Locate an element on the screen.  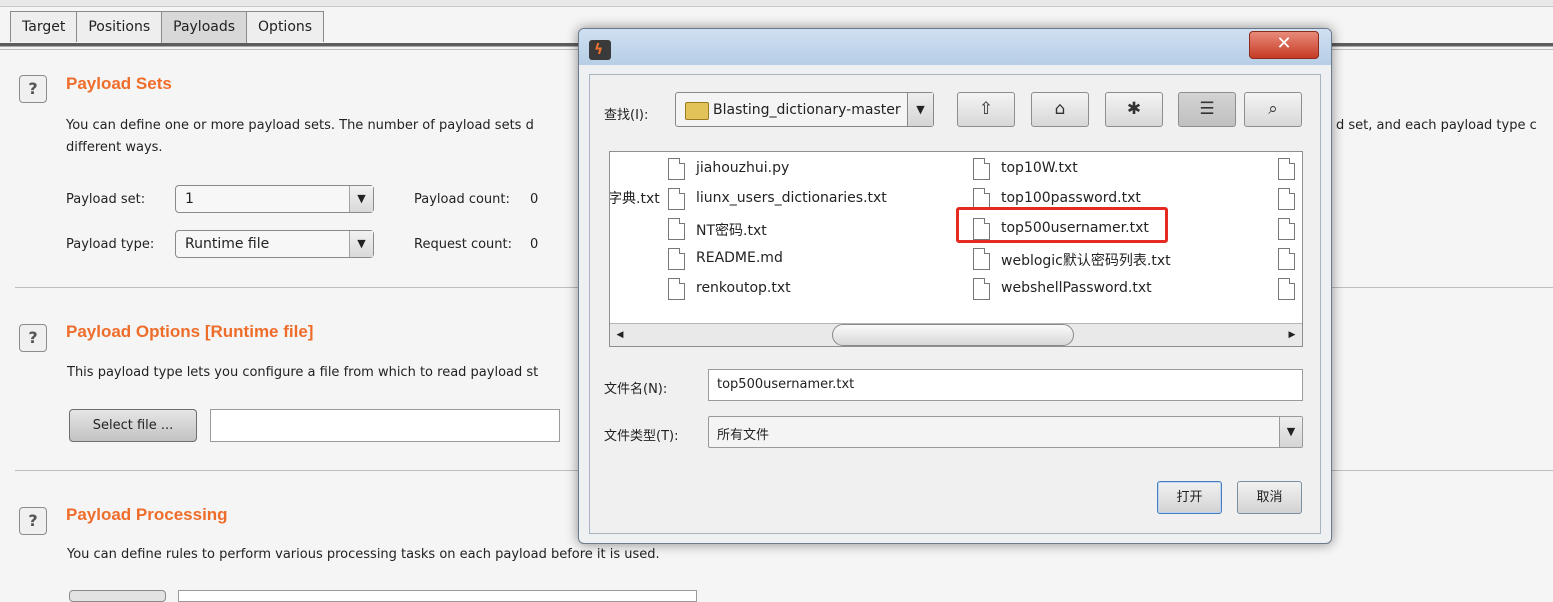
file-name: renkoutop.txt is located at coordinates (743, 288).